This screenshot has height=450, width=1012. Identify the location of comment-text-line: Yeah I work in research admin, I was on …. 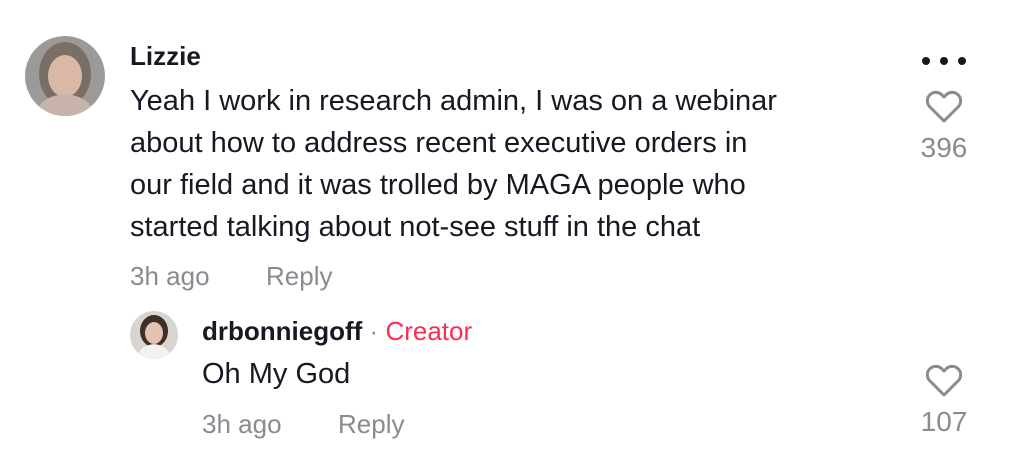
(453, 101).